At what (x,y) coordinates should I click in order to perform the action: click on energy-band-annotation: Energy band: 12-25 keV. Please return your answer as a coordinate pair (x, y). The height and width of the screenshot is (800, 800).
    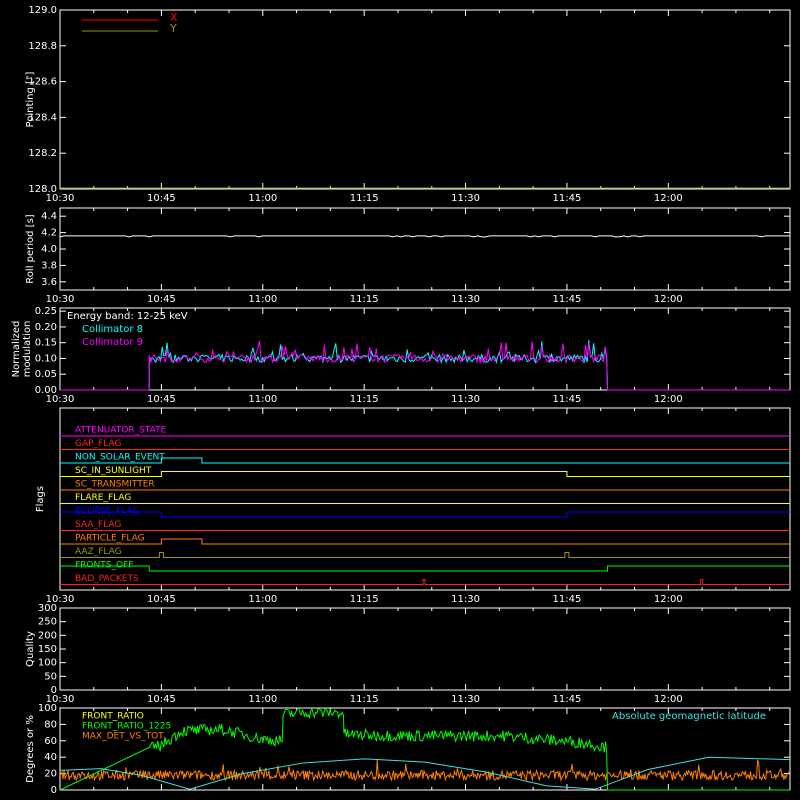
    Looking at the image, I should click on (127, 316).